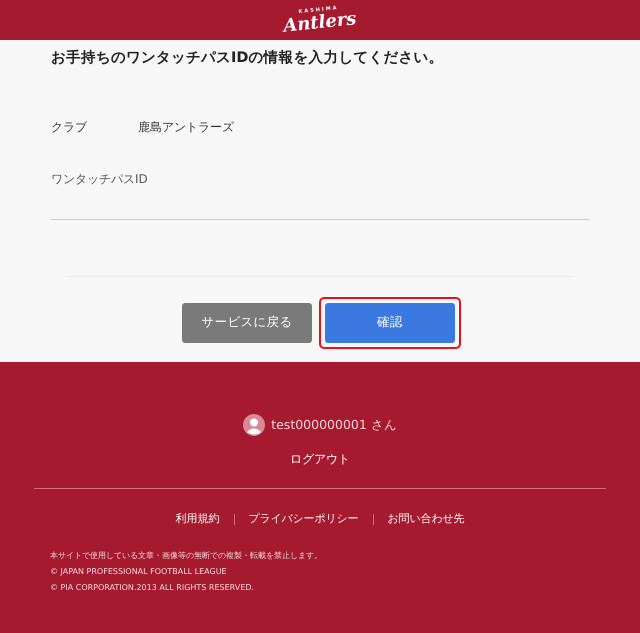 The height and width of the screenshot is (633, 640). I want to click on copyright-text: © PIA CORPORATION.2013 ALL RIGHTS RESERVED., so click(152, 588).